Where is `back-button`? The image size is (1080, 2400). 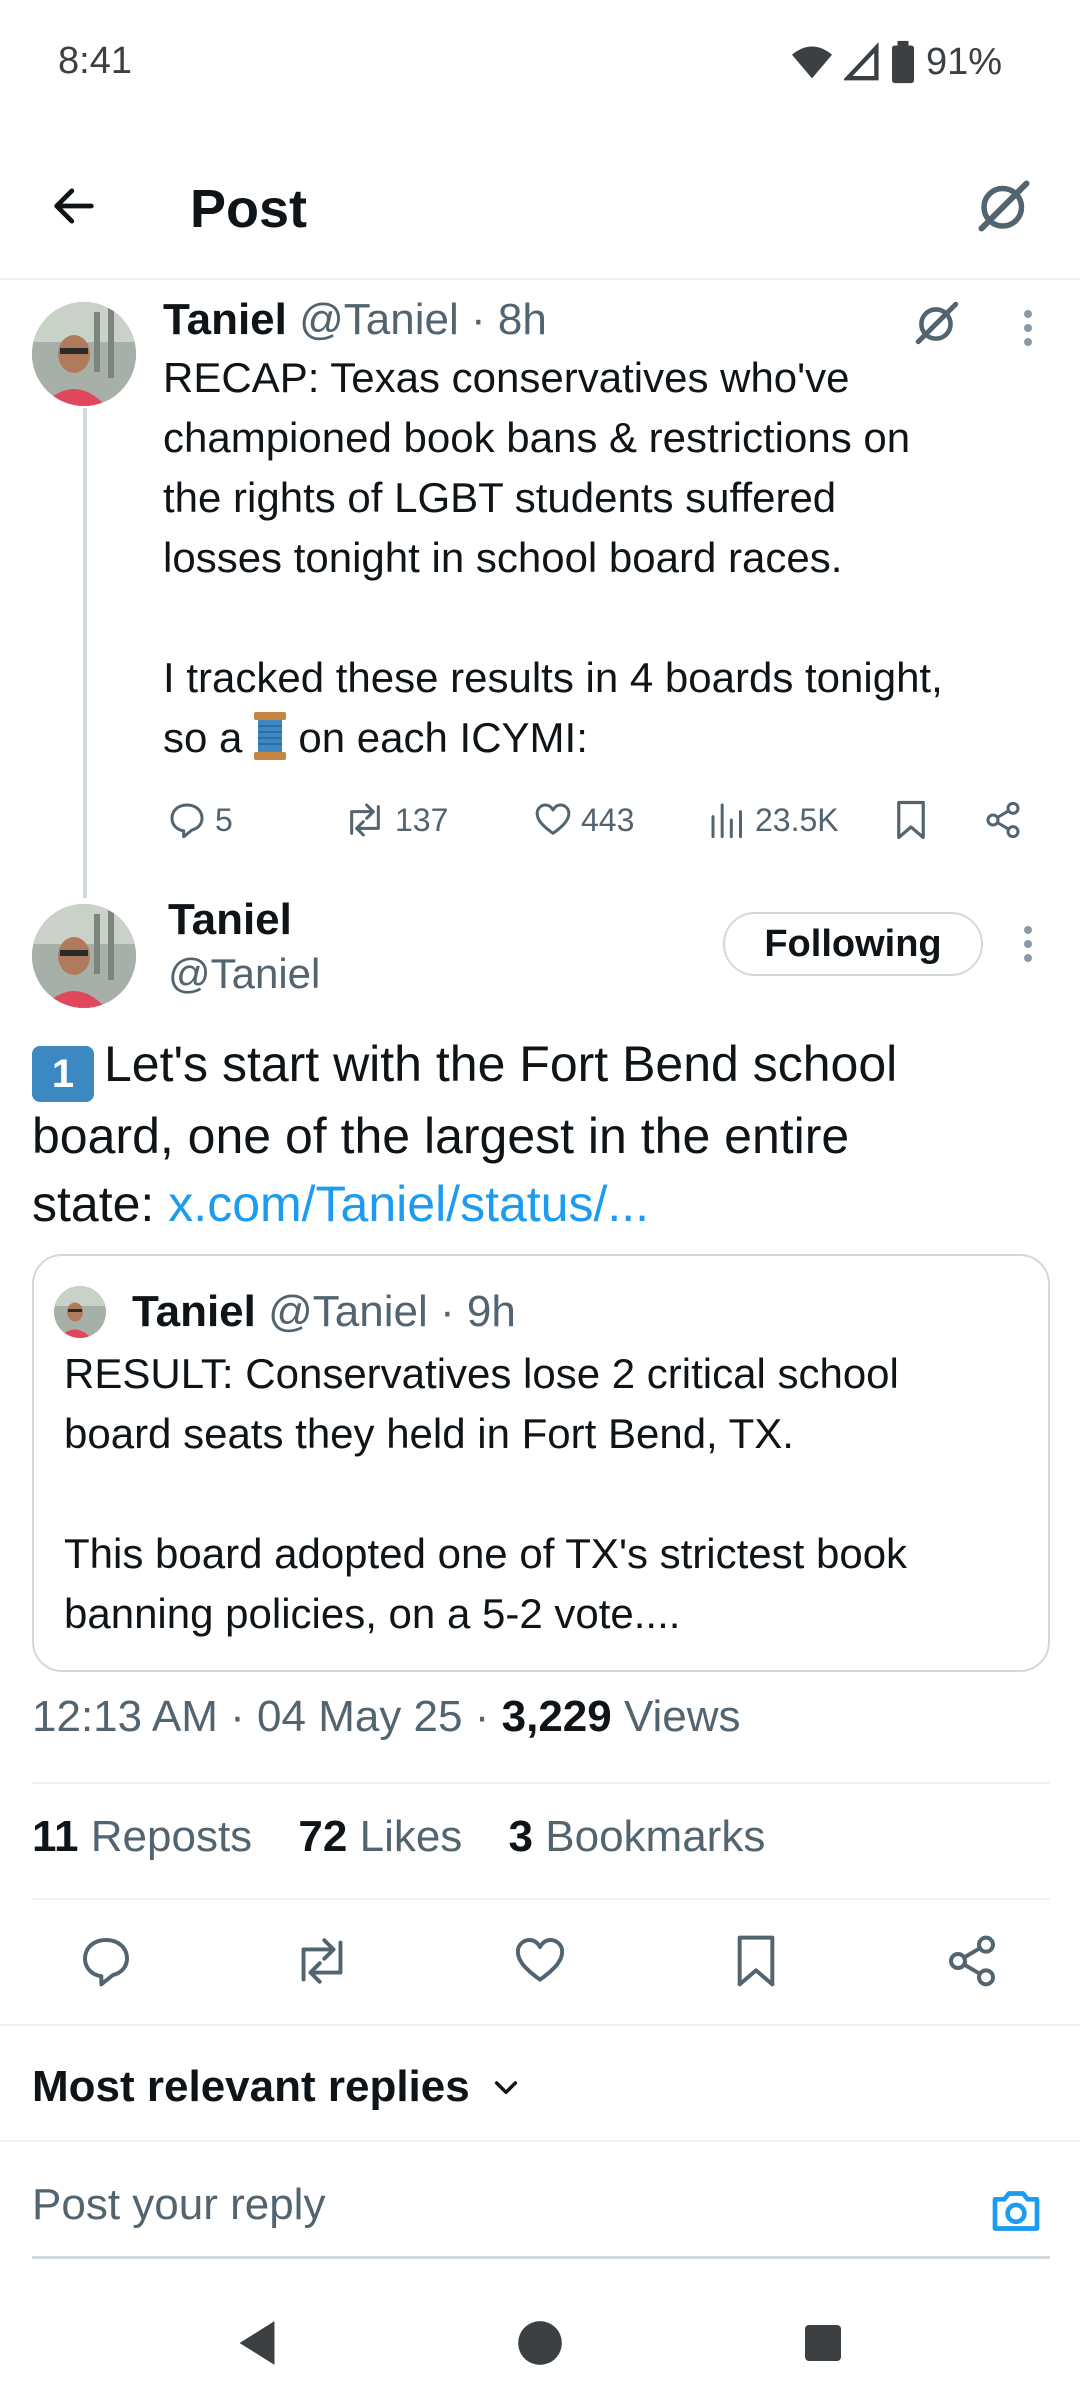
back-button is located at coordinates (74, 206).